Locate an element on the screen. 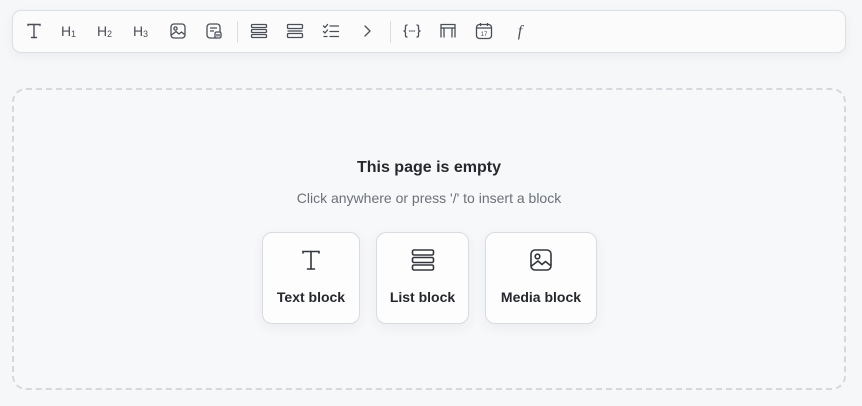 Image resolution: width=862 pixels, height=406 pixels. chevron-right-icon is located at coordinates (367, 31).